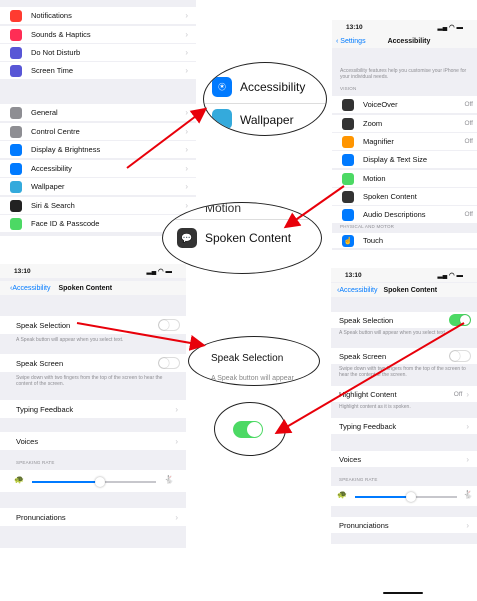 This screenshot has width=477, height=601. I want to click on arrow-to-speak-selection, so click(141, 336).